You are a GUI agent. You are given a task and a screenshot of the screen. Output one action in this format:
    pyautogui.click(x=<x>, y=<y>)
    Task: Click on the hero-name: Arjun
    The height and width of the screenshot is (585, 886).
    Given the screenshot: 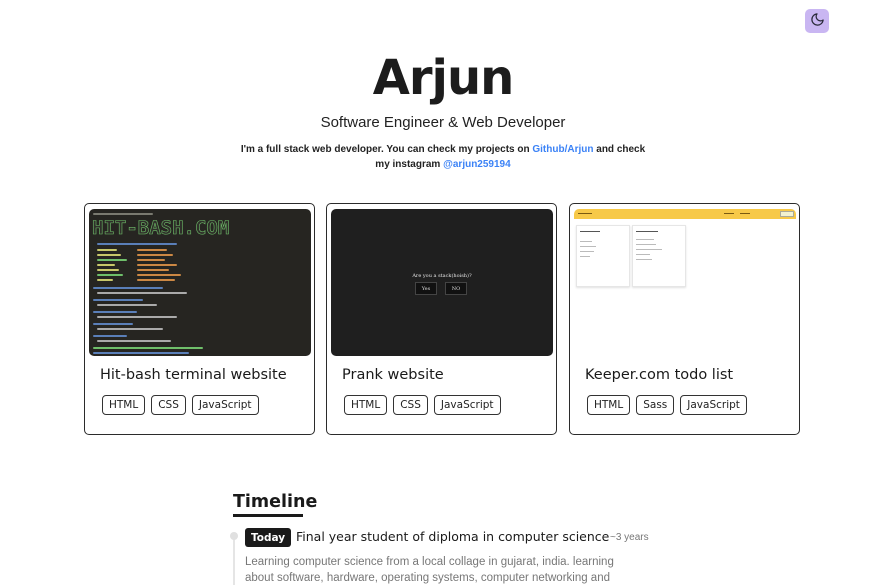 What is the action you would take?
    pyautogui.click(x=443, y=78)
    